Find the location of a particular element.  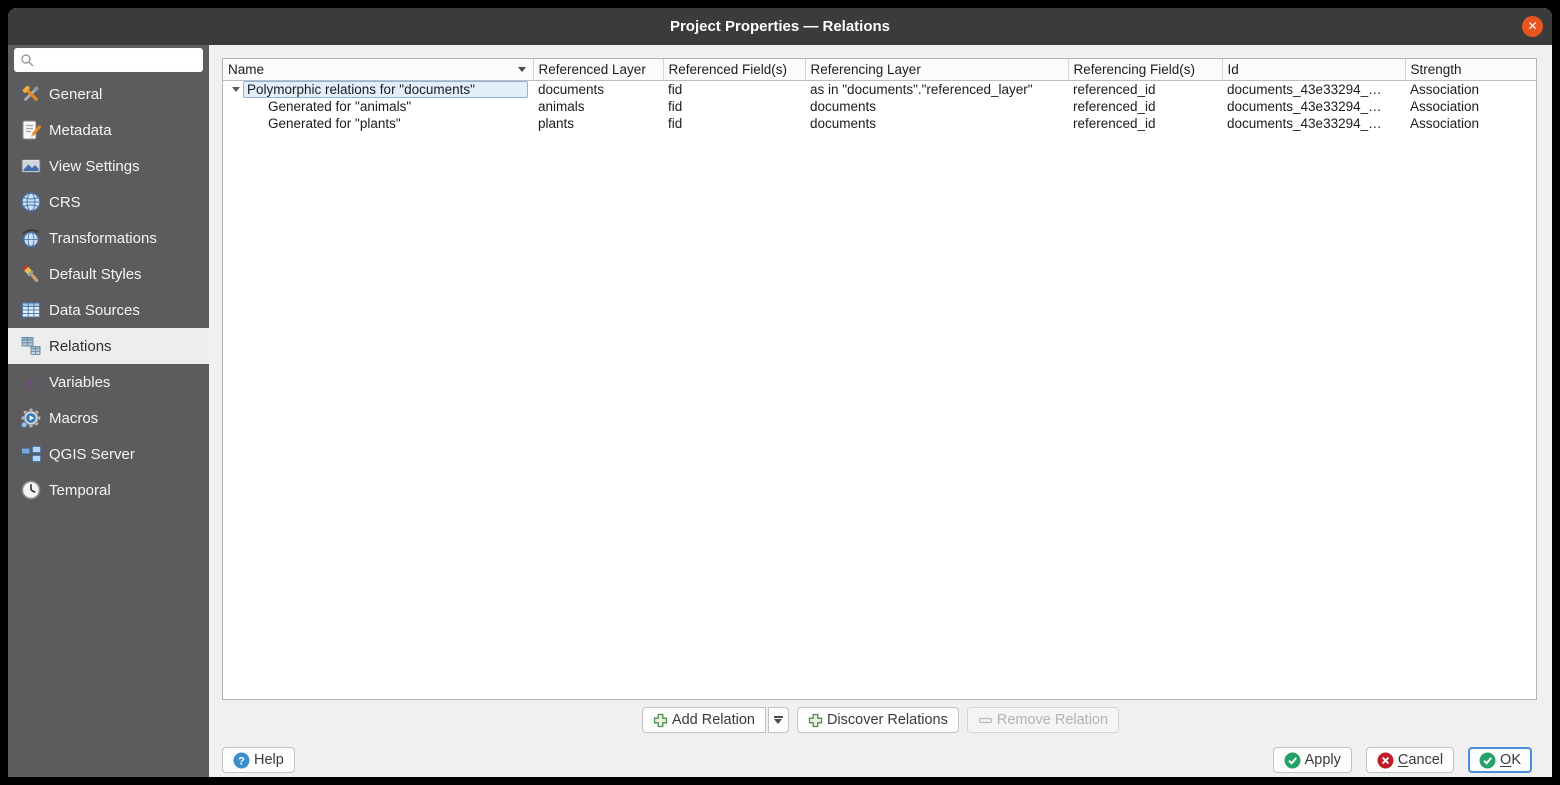

apply-button: Apply is located at coordinates (1312, 760).